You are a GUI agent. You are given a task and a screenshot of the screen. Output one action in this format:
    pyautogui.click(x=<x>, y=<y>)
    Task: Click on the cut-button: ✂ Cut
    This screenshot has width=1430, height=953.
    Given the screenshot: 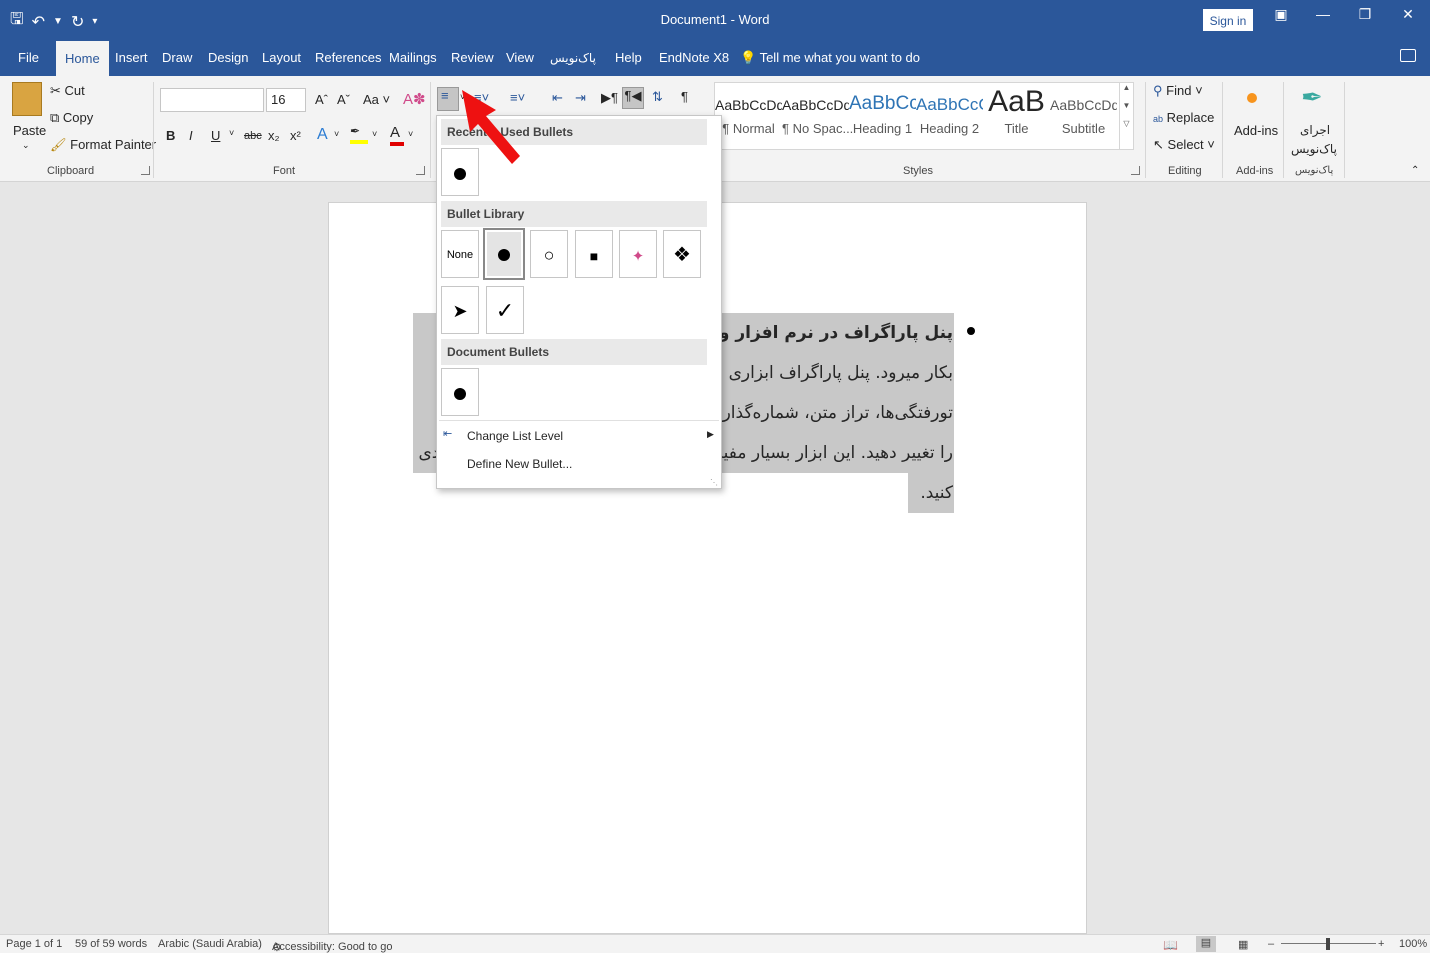 What is the action you would take?
    pyautogui.click(x=67, y=91)
    